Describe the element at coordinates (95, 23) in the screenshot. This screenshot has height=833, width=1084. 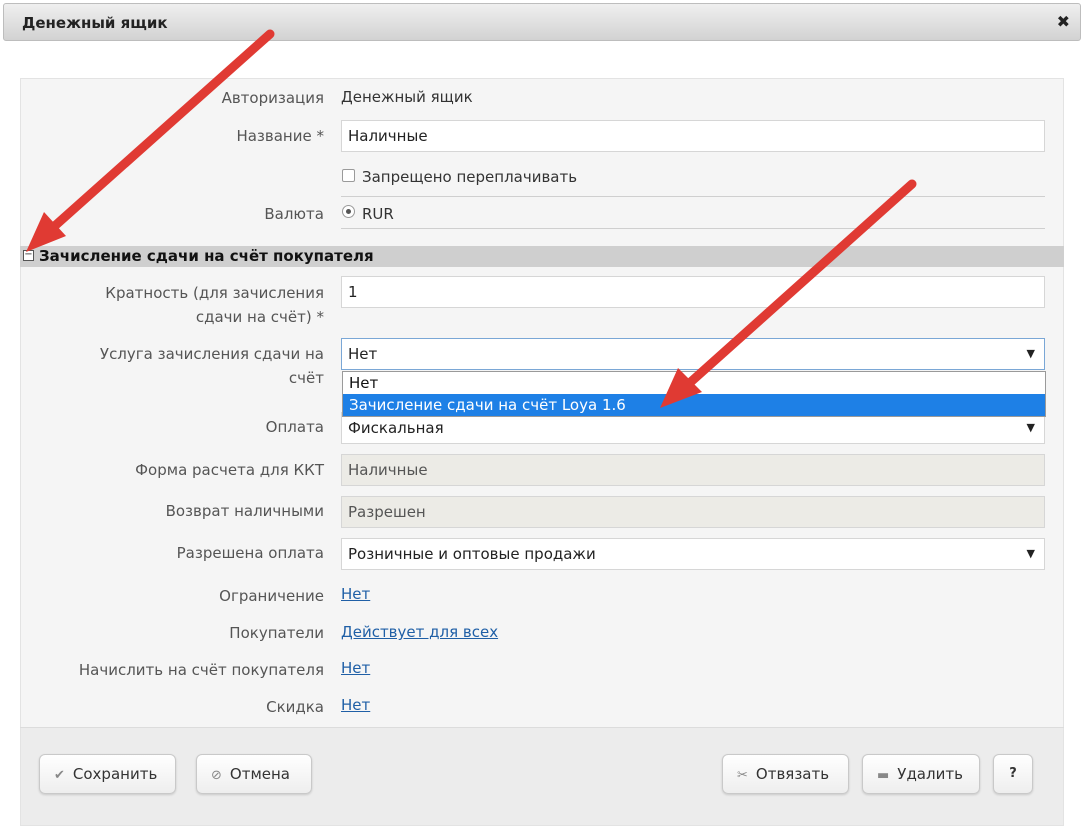
I see `window-title: Денежный ящик` at that location.